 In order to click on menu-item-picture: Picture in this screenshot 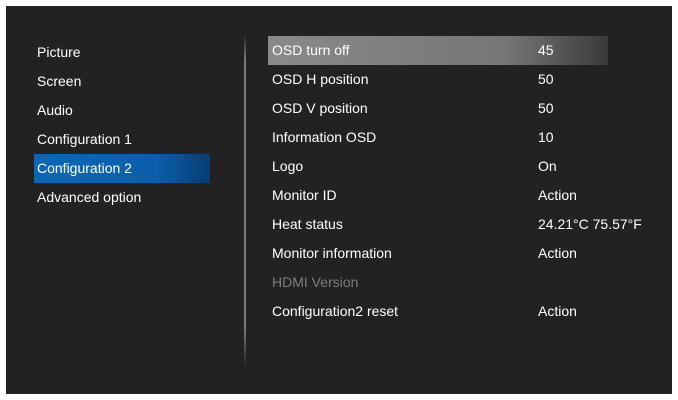, I will do `click(122, 52)`.